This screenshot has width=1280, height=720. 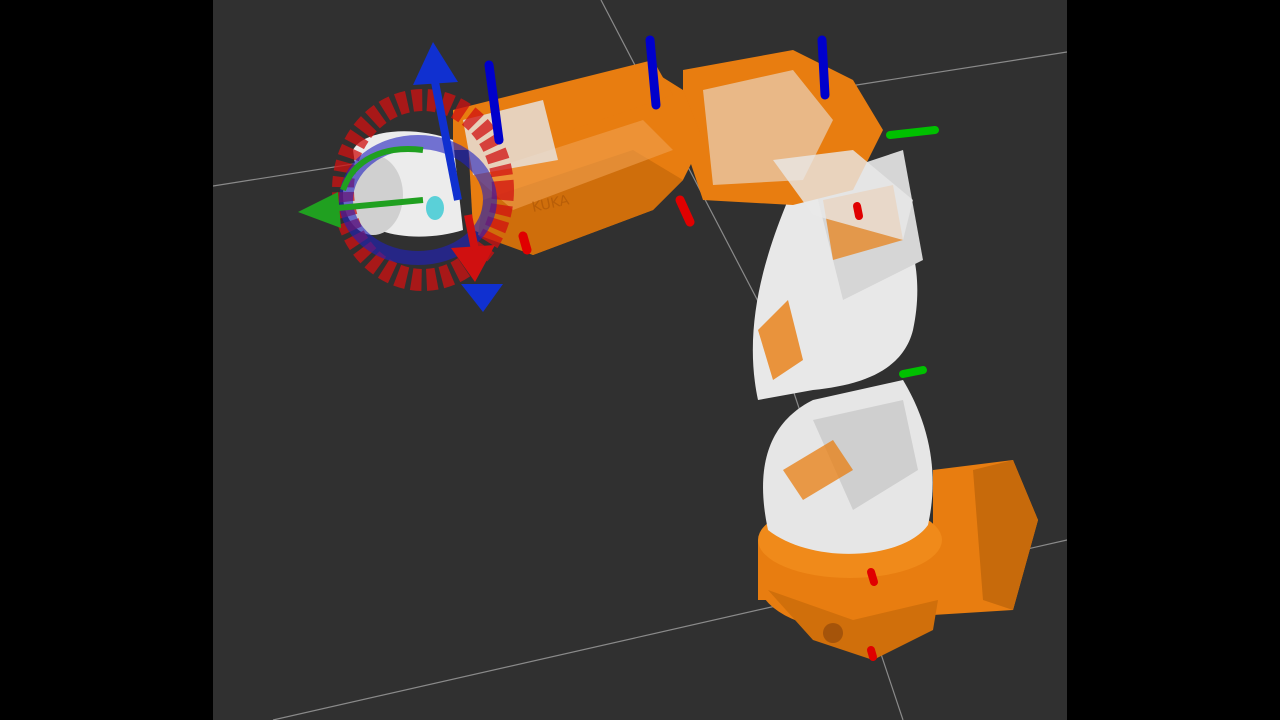 I want to click on tool-center-point, so click(x=435, y=208).